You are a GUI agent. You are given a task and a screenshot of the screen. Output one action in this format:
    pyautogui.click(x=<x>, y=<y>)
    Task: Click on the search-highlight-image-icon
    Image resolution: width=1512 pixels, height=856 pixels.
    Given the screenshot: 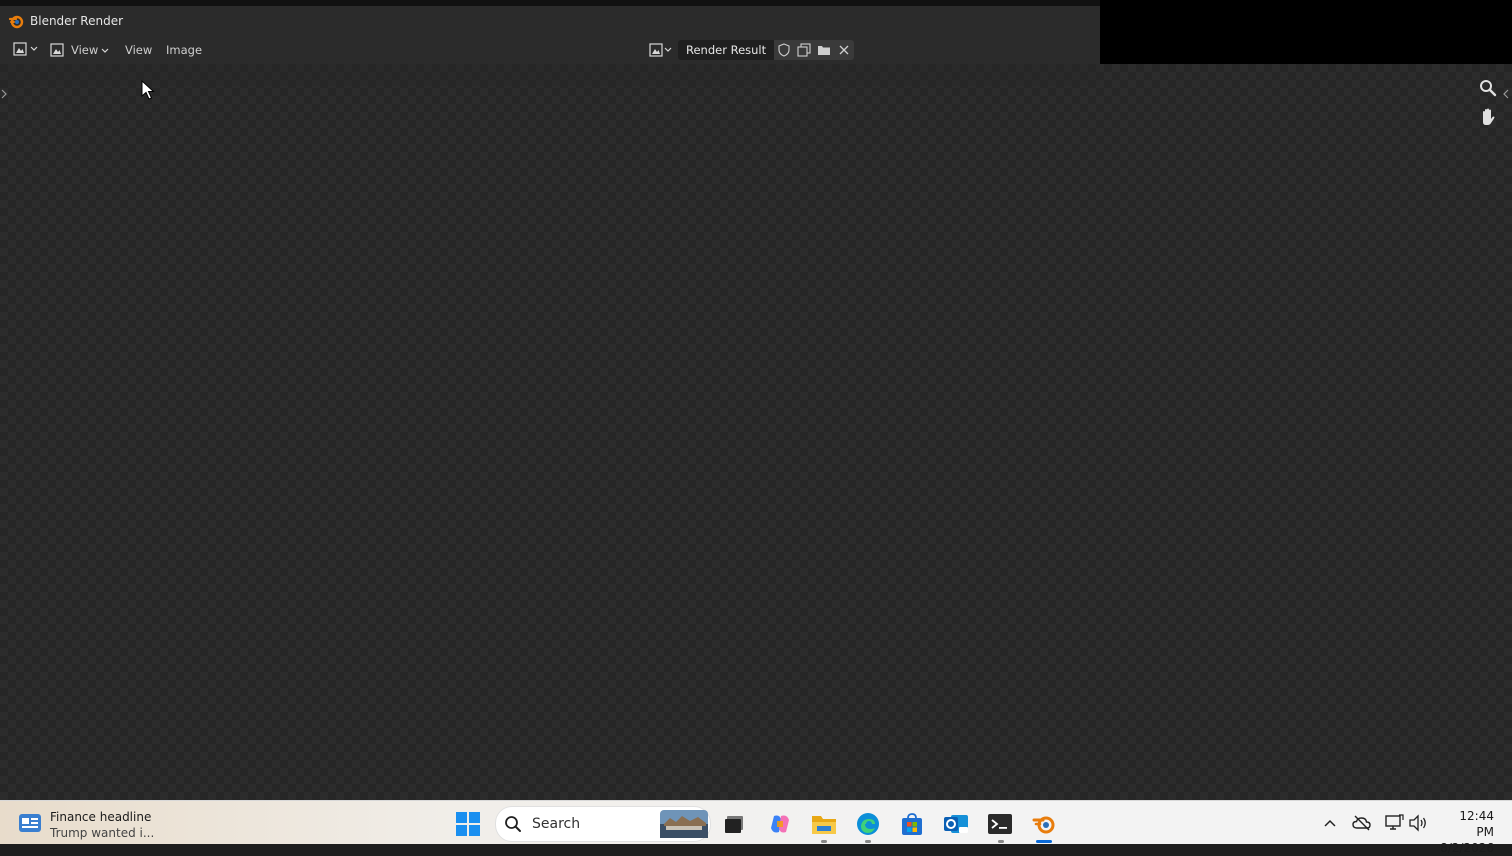 What is the action you would take?
    pyautogui.click(x=684, y=824)
    